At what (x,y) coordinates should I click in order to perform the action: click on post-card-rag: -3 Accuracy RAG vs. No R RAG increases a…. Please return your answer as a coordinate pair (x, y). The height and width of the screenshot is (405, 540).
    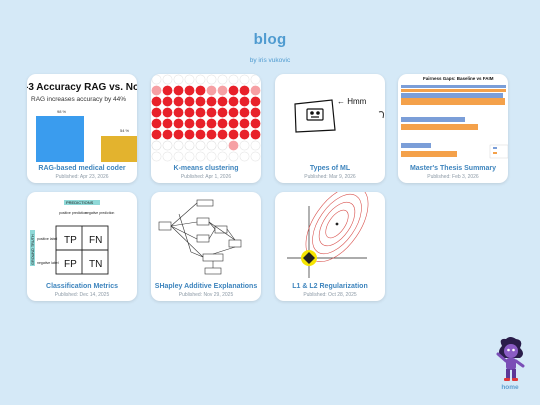
    Looking at the image, I should click on (82, 128).